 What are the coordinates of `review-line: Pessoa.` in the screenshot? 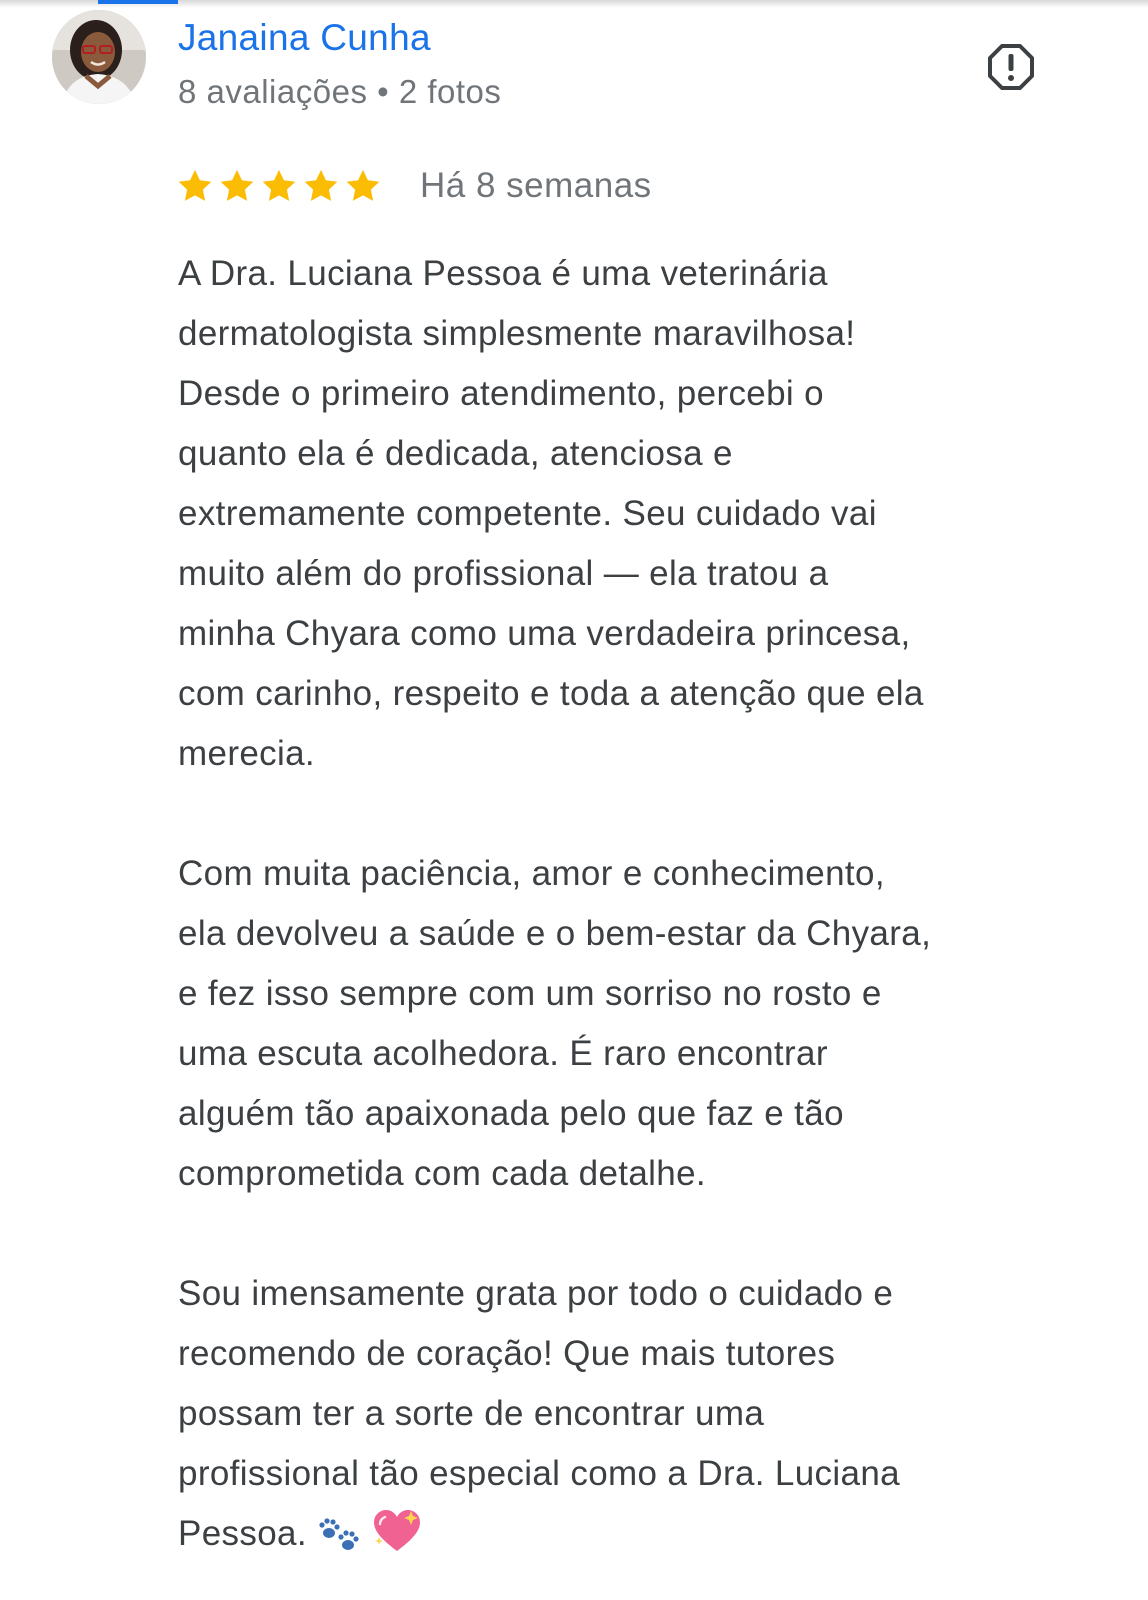 It's located at (643, 1539).